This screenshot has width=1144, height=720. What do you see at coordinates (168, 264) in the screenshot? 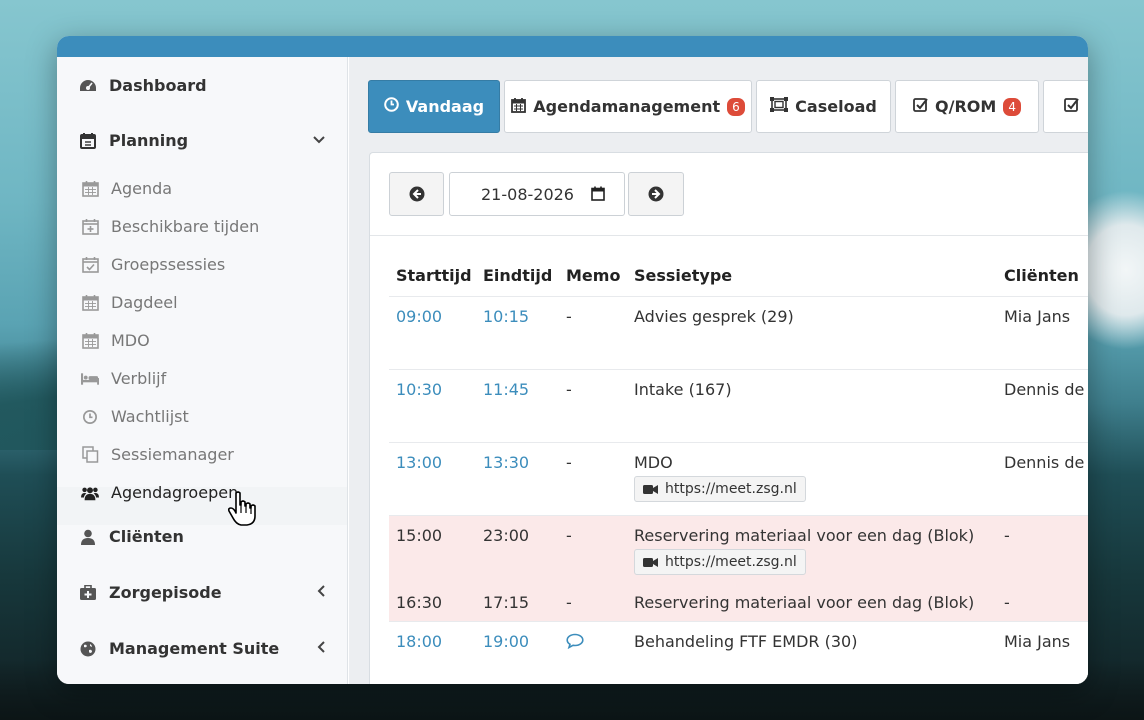
I see `sidebar-subitem-label: Groepssessies` at bounding box center [168, 264].